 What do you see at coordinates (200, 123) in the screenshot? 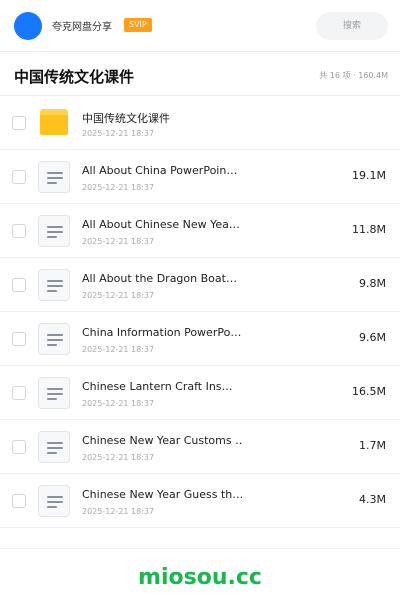
I see `list-item: 中国传统文化课件 2025-12-21 18:37` at bounding box center [200, 123].